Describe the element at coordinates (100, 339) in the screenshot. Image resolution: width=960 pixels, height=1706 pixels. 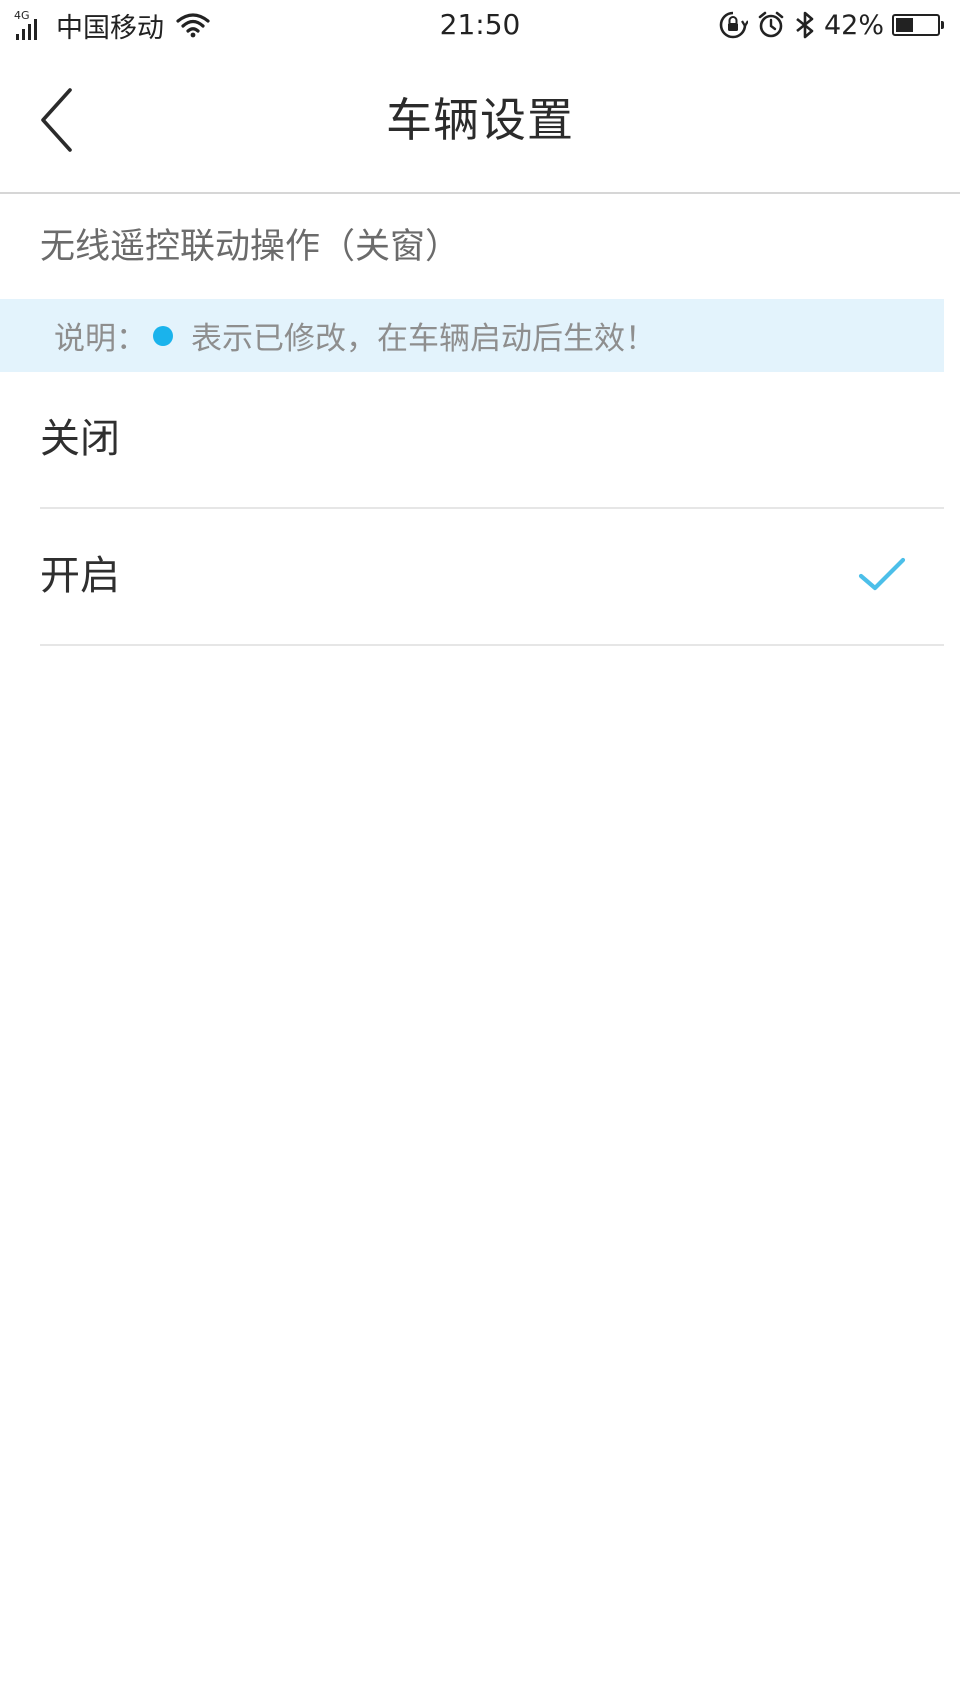
I see `notice-label: 说明：` at that location.